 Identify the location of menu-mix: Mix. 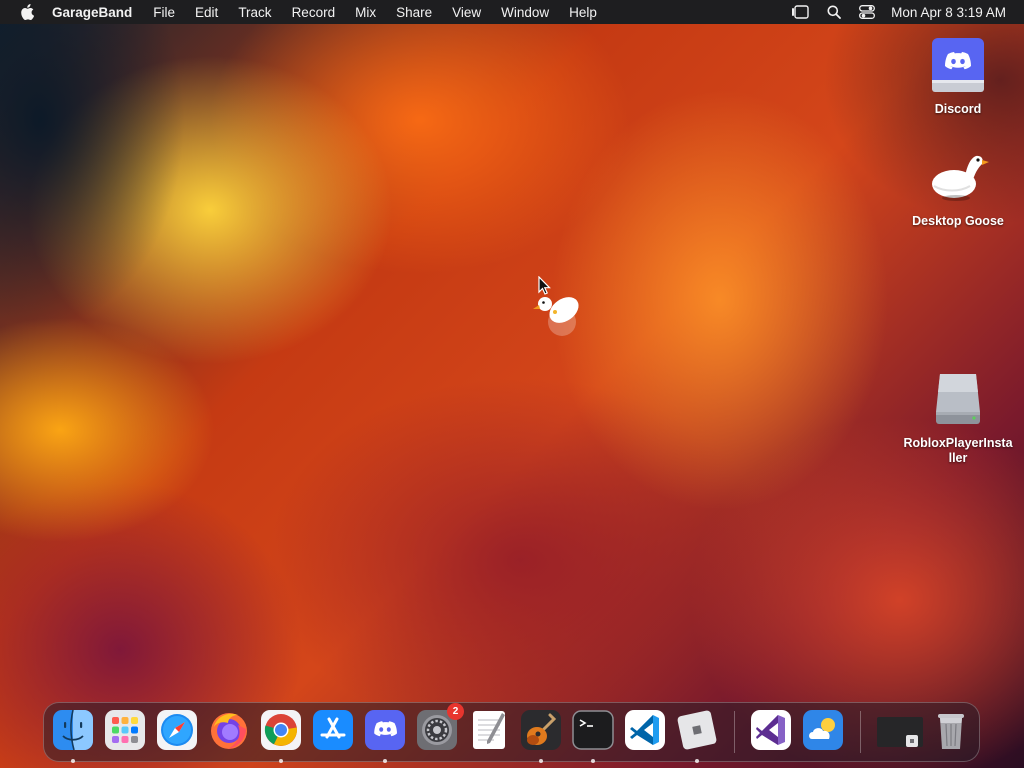
(365, 12).